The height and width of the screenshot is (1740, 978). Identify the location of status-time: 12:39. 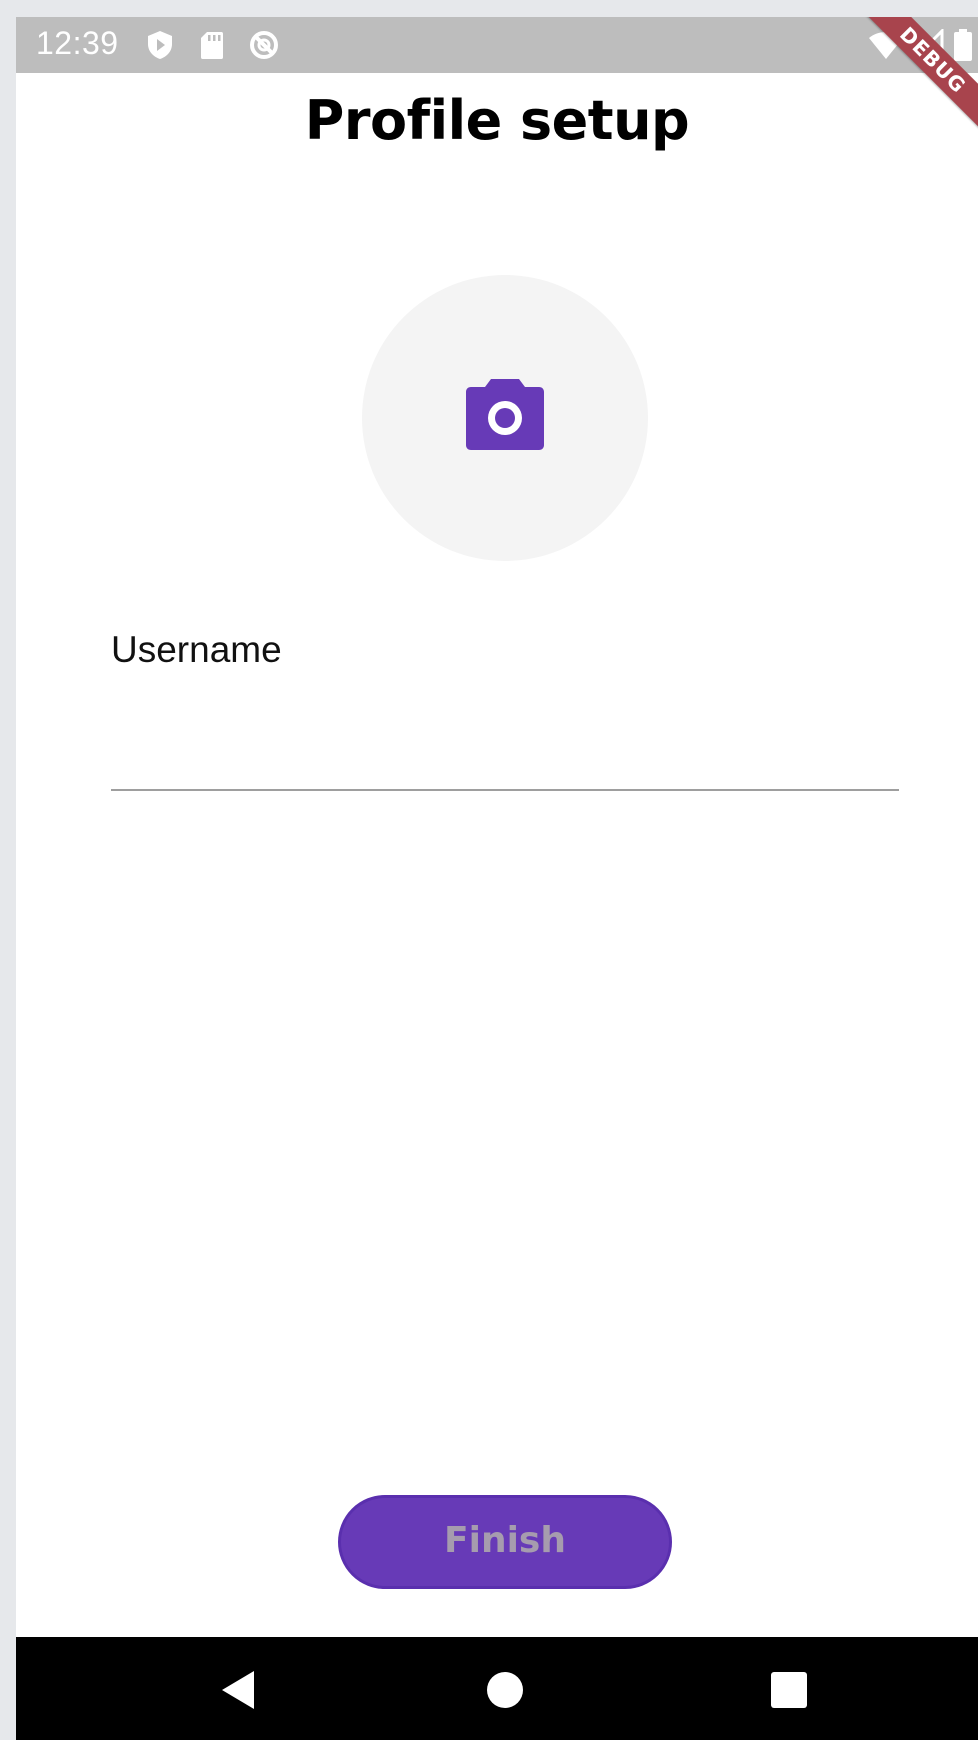
(77, 43).